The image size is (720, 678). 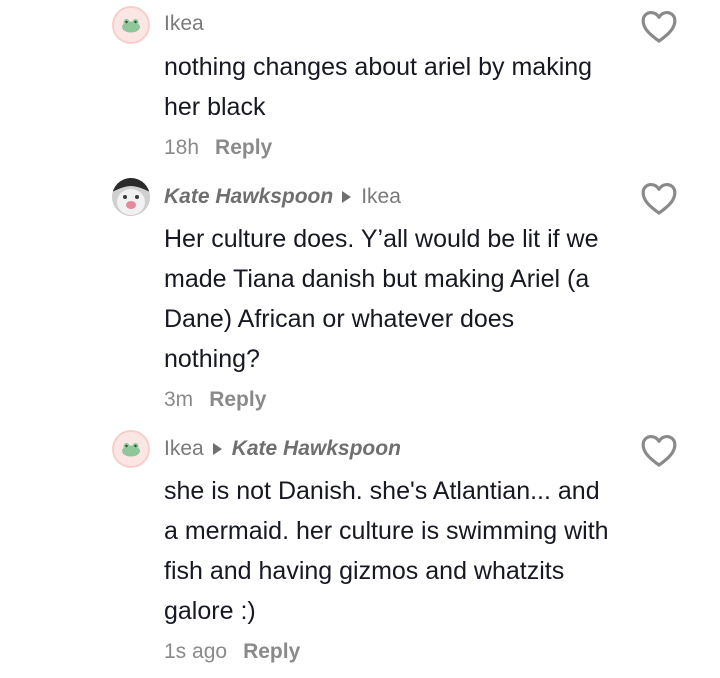 I want to click on comment-meta: 18h Reply, so click(x=218, y=148).